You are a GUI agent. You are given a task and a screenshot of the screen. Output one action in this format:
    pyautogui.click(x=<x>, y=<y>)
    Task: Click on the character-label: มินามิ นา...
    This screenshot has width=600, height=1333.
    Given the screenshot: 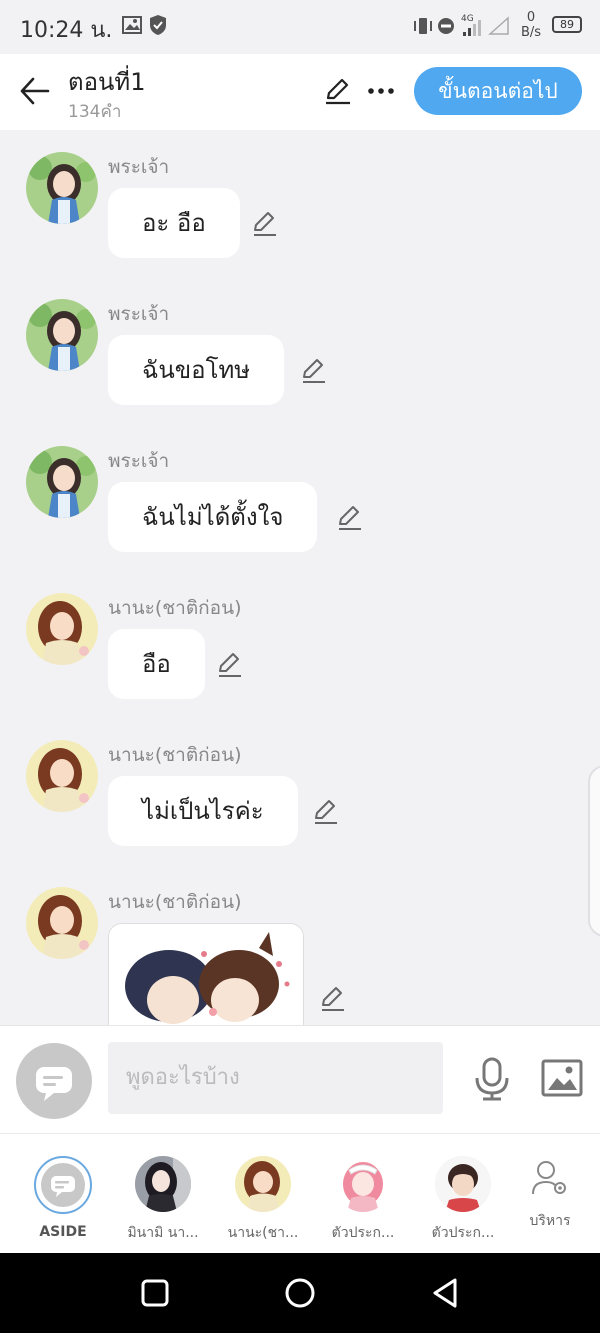 What is the action you would take?
    pyautogui.click(x=163, y=1233)
    